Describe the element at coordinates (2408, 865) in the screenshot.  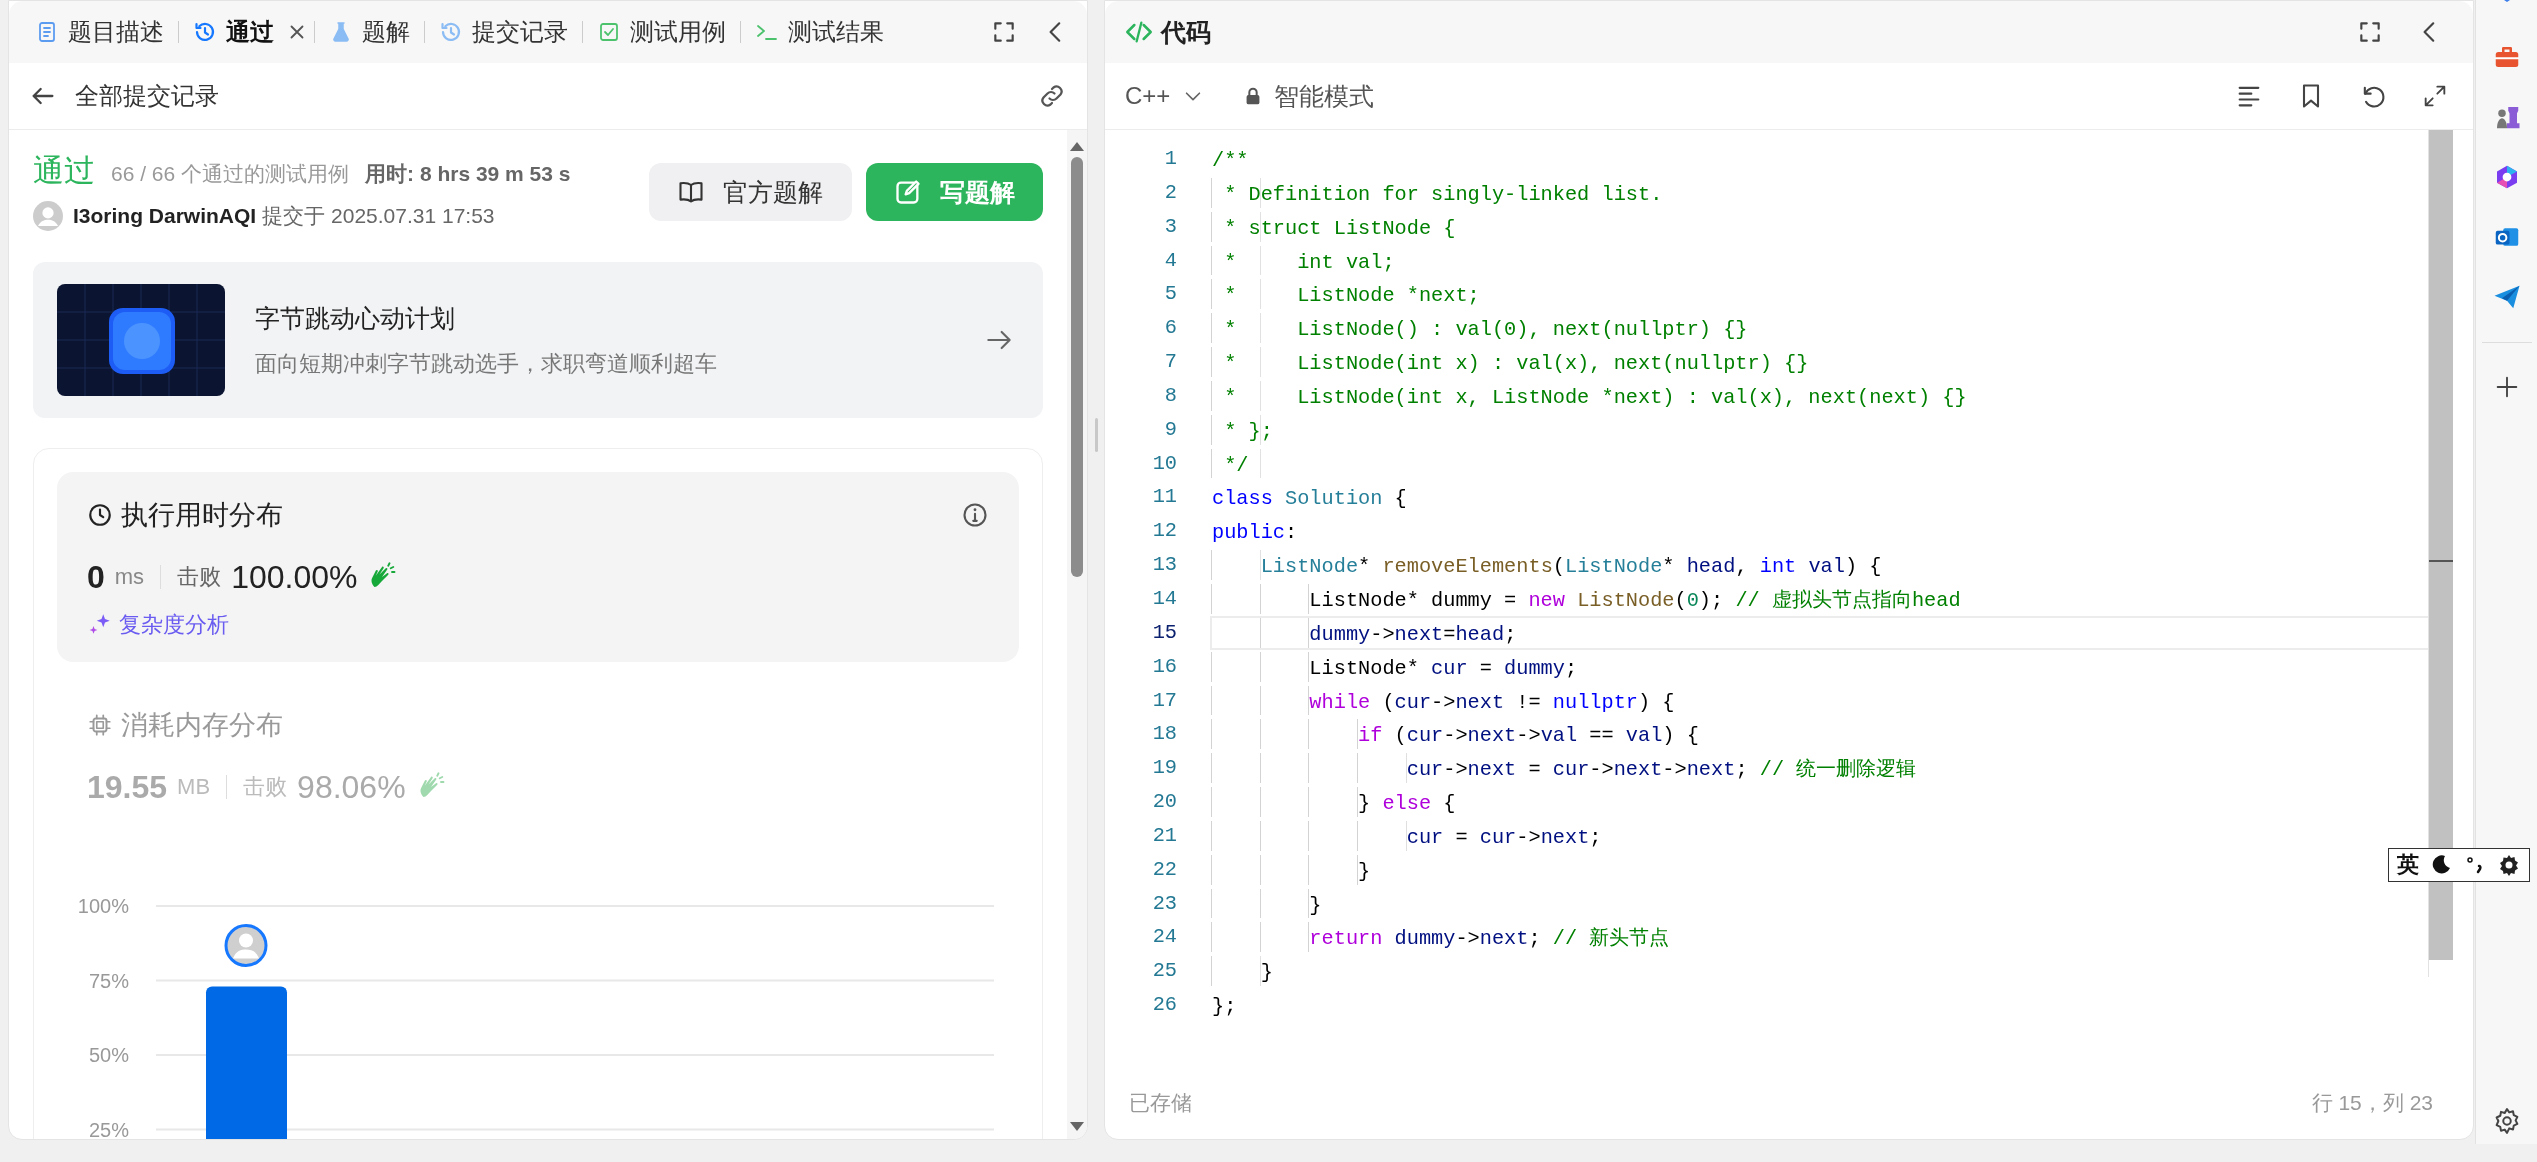
I see `input-mode-toggle: 英` at that location.